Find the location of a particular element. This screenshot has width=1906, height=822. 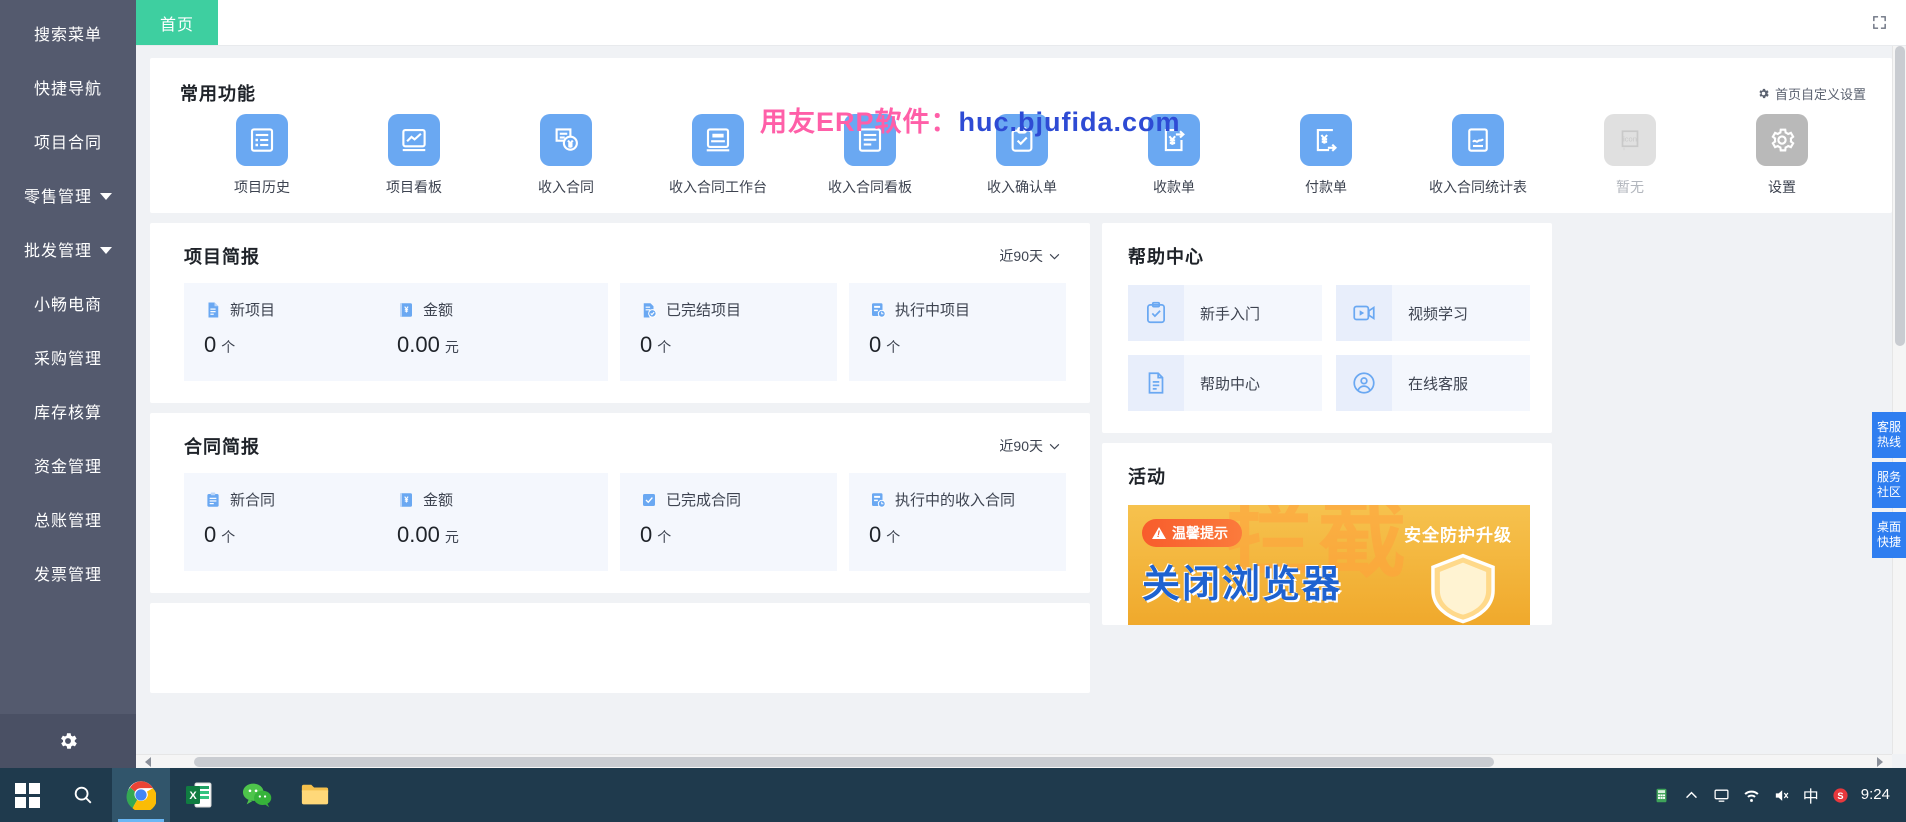

stat-number: 0.00 is located at coordinates (418, 534).